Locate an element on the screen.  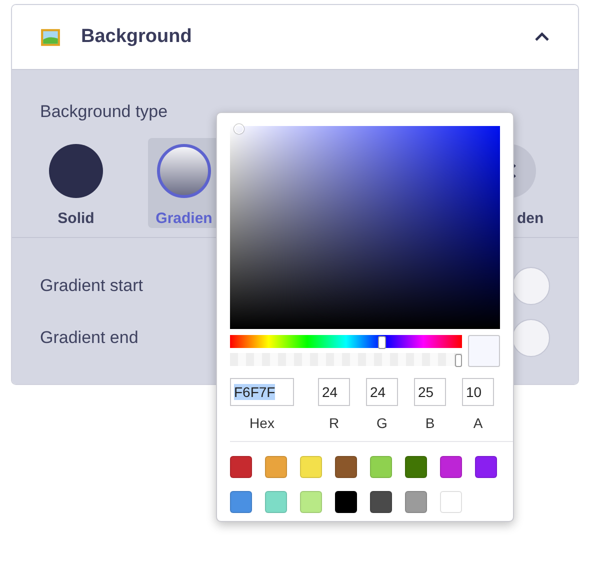
hue-slider is located at coordinates (382, 342).